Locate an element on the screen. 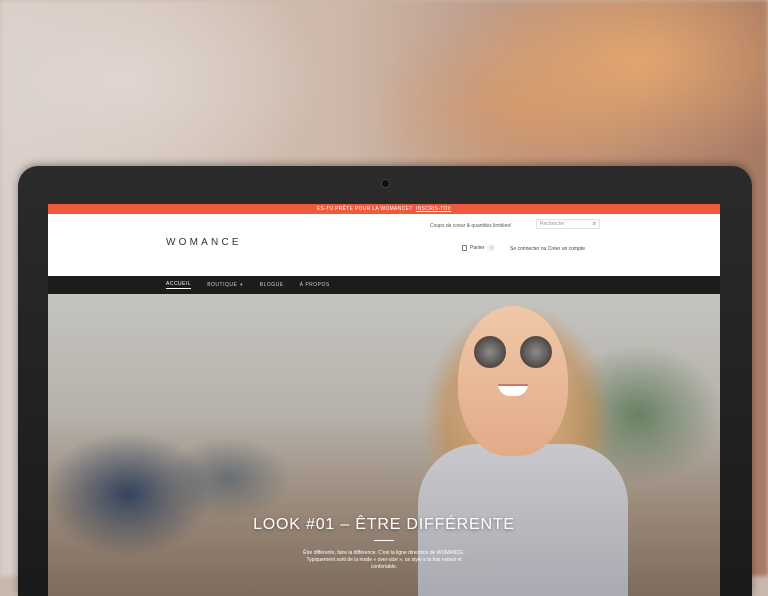 Image resolution: width=768 pixels, height=596 pixels. sunglasses-left-icon is located at coordinates (490, 352).